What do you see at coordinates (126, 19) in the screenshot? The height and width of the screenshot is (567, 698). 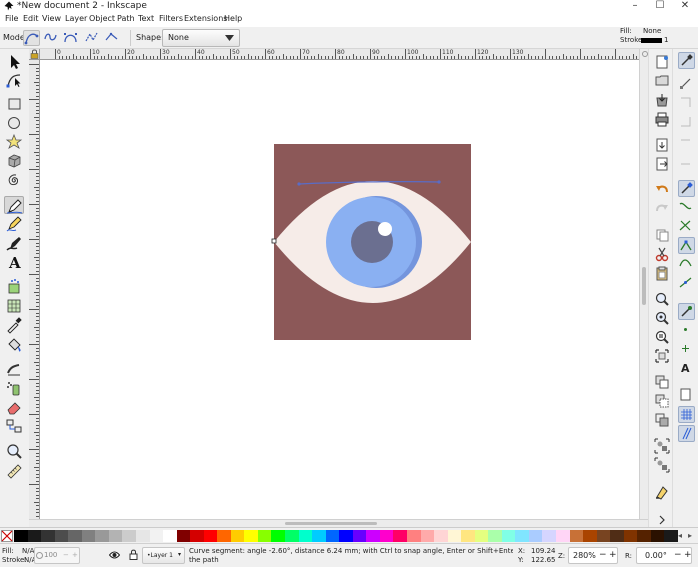 I see `menu-path: Path` at bounding box center [126, 19].